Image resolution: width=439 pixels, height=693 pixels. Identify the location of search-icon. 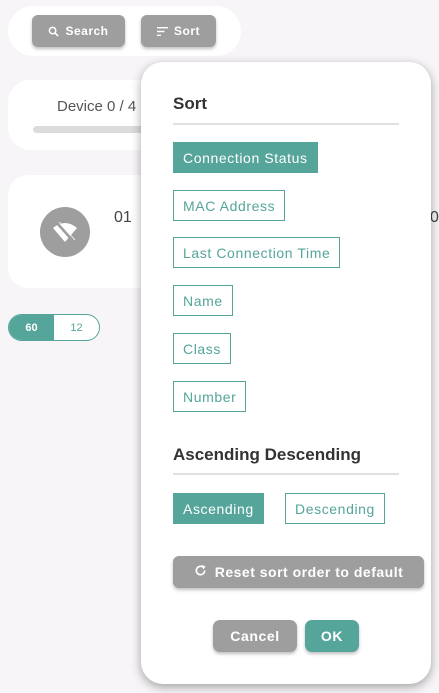
(54, 31).